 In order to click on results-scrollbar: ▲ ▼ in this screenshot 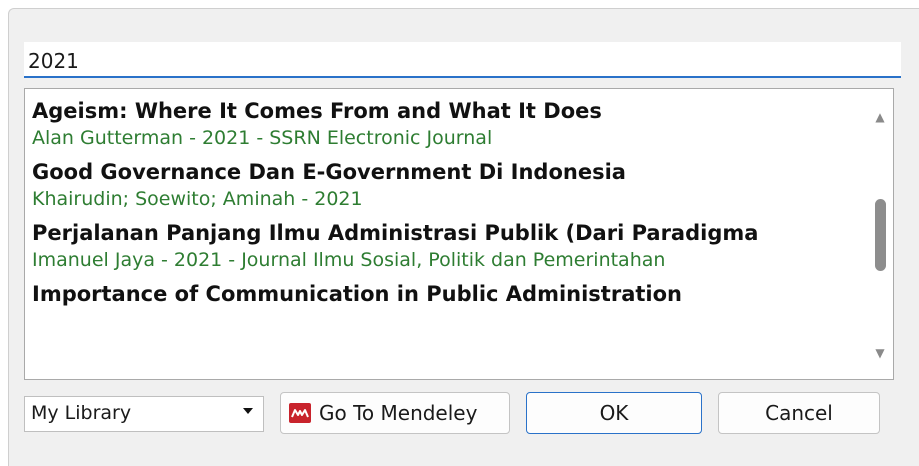, I will do `click(880, 234)`.